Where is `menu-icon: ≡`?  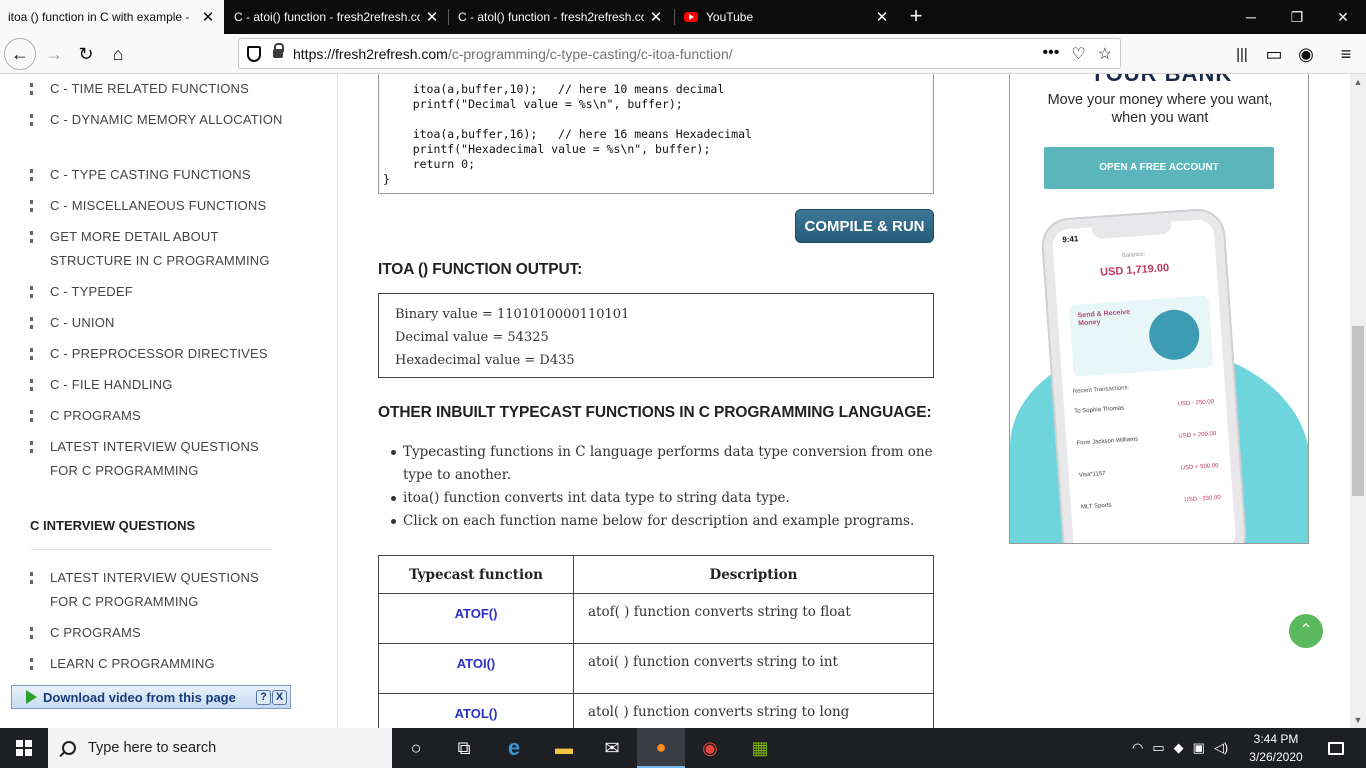
menu-icon: ≡ is located at coordinates (1346, 54).